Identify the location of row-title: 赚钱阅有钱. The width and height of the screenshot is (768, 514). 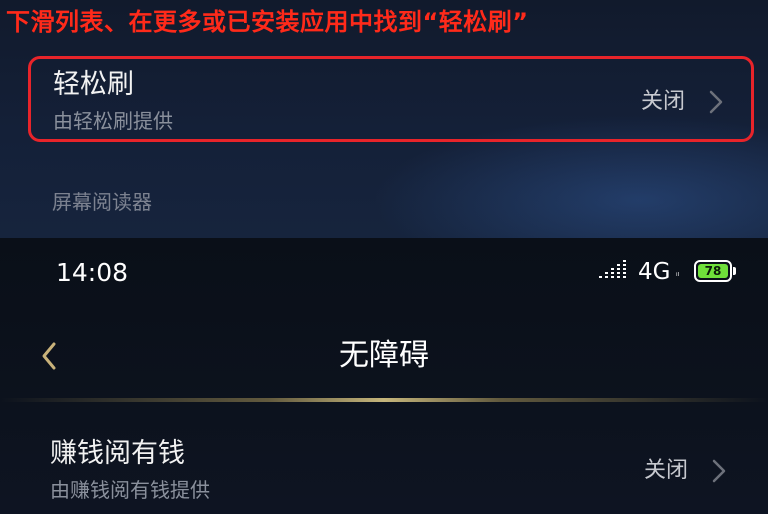
(117, 453).